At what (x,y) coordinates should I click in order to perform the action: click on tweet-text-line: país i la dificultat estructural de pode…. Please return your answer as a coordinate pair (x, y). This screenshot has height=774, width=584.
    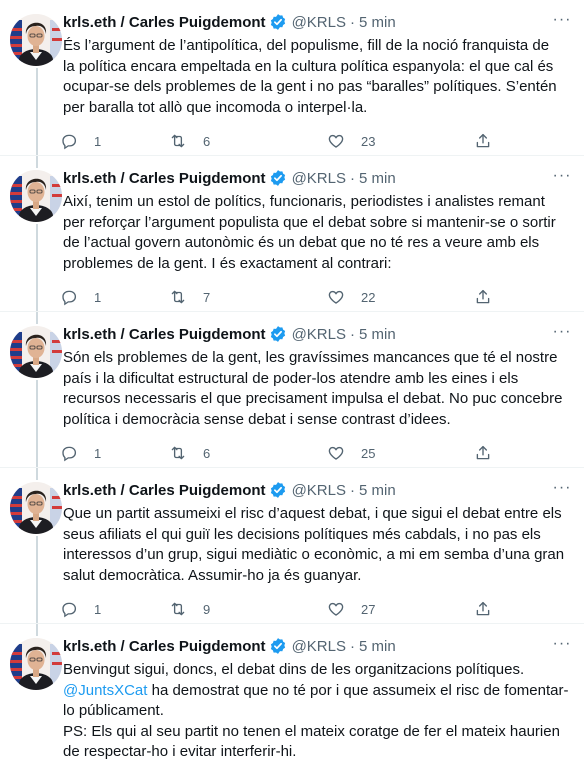
    Looking at the image, I should click on (291, 378).